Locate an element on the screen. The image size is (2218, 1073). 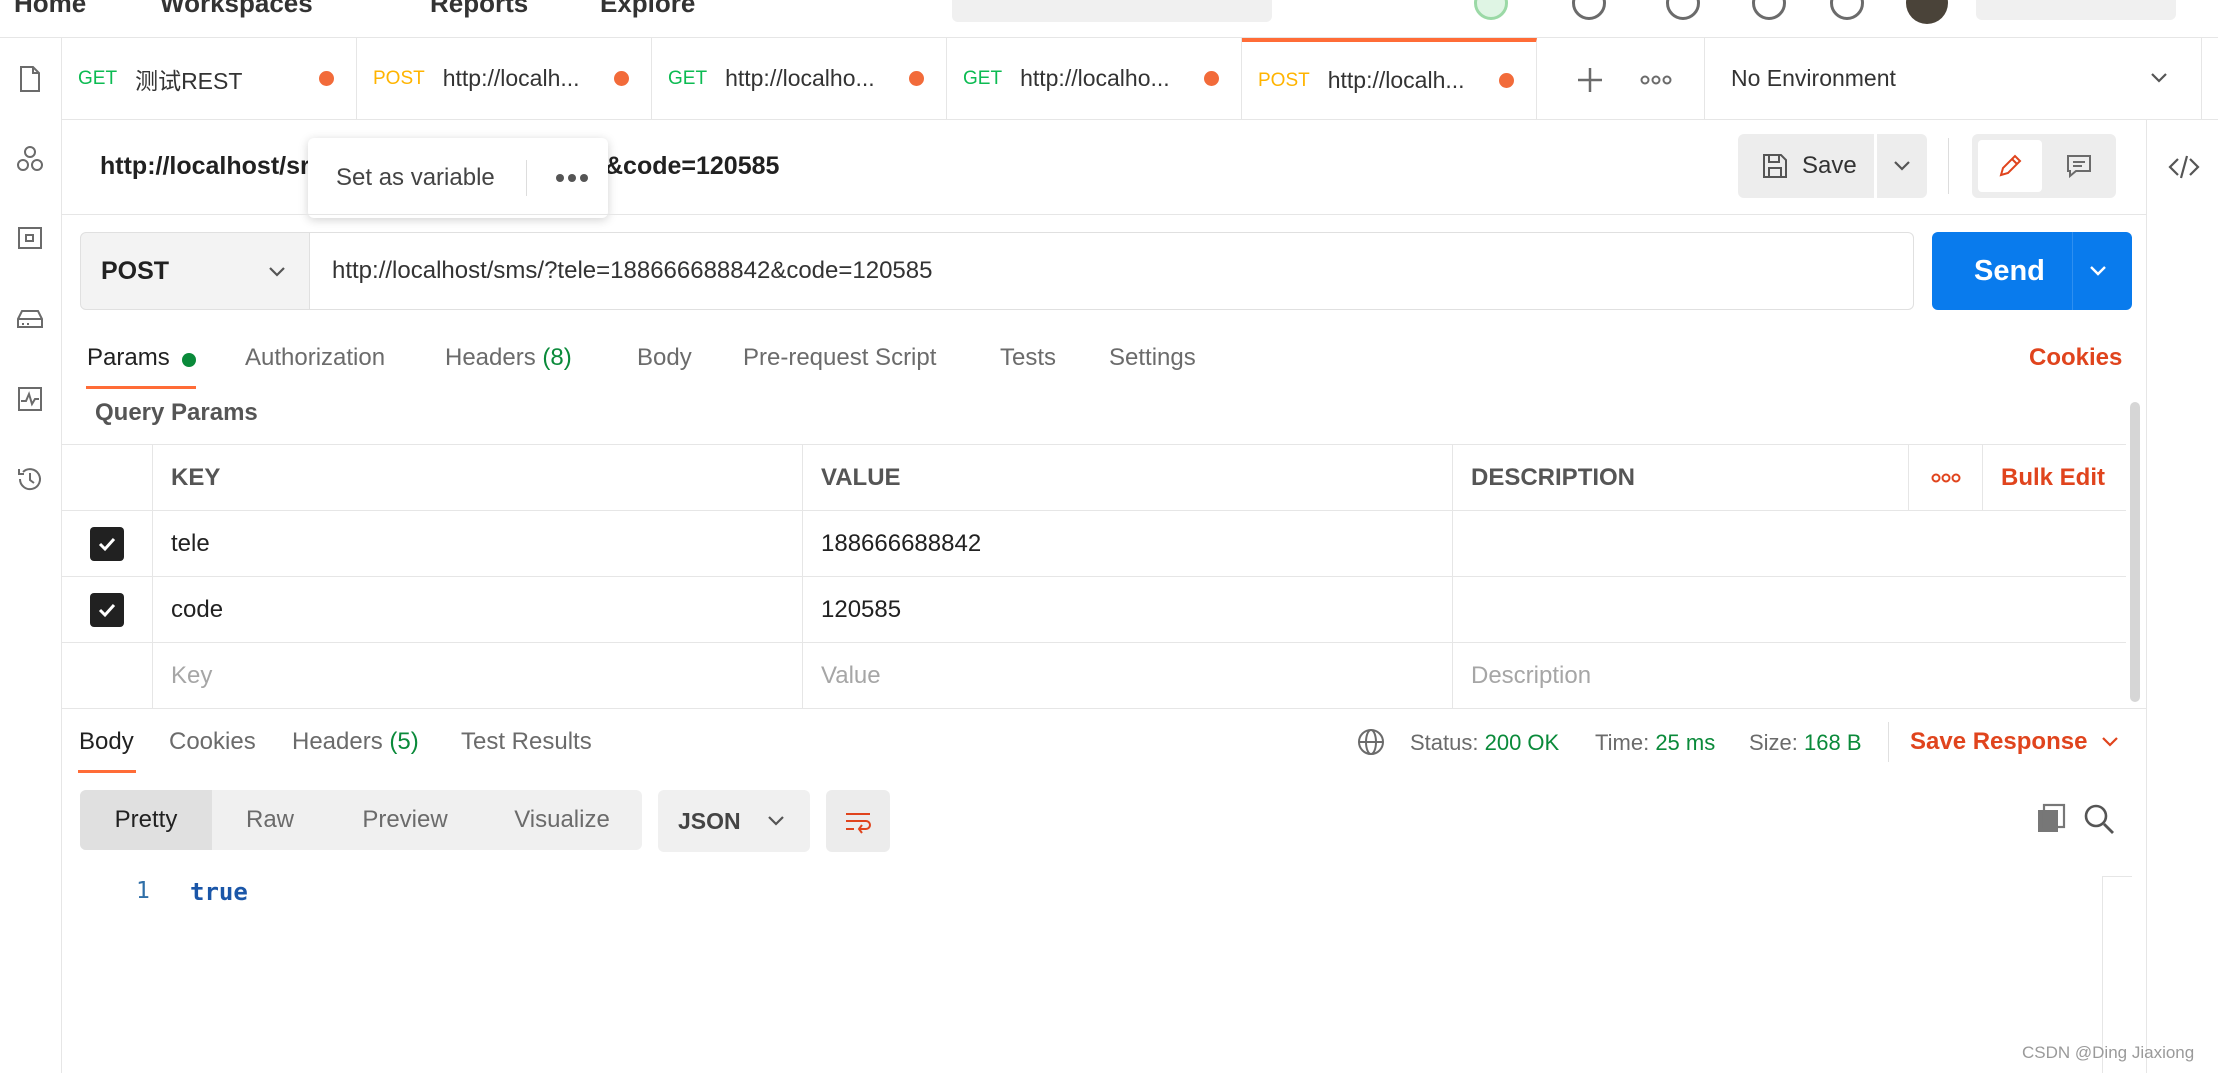
tab-authorization: Authorization is located at coordinates (315, 358).